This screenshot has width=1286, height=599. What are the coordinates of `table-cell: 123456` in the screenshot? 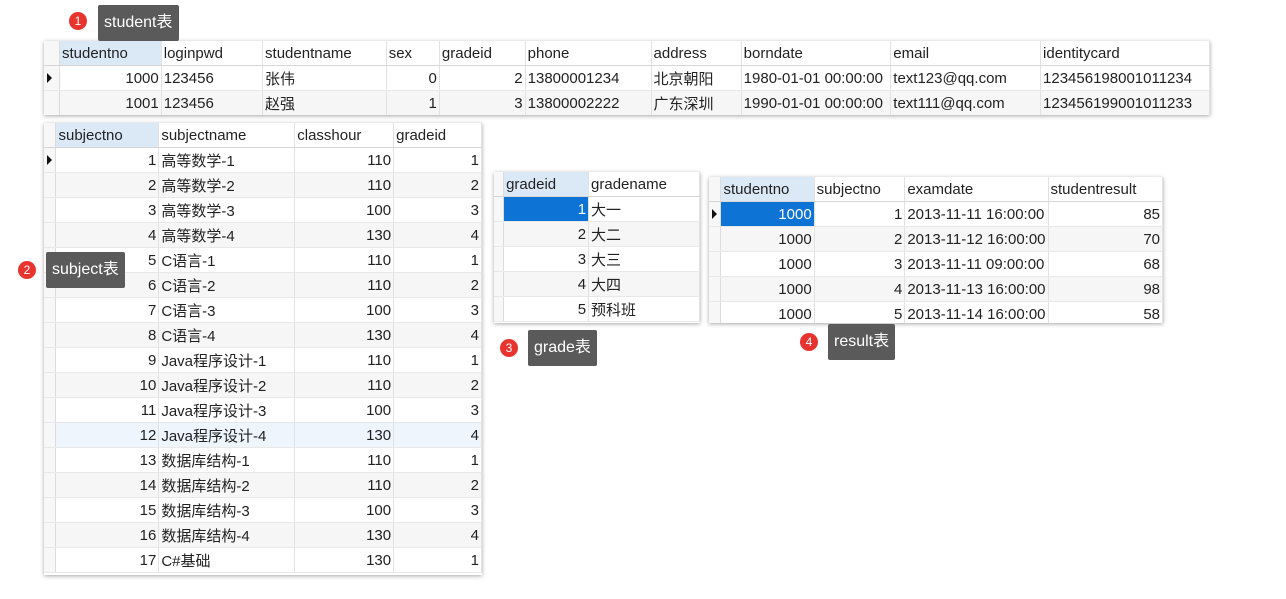 It's located at (212, 78).